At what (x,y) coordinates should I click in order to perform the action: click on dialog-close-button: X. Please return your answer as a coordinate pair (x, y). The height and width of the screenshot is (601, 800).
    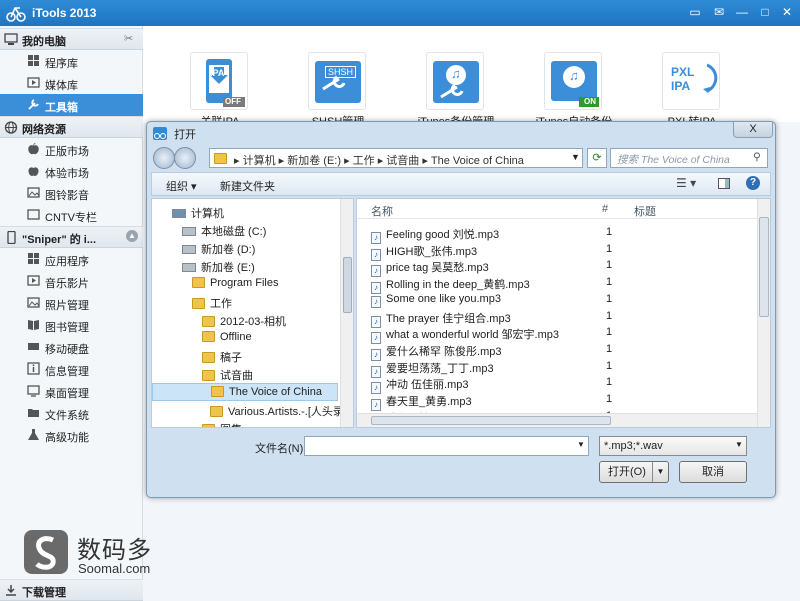
    Looking at the image, I should click on (753, 130).